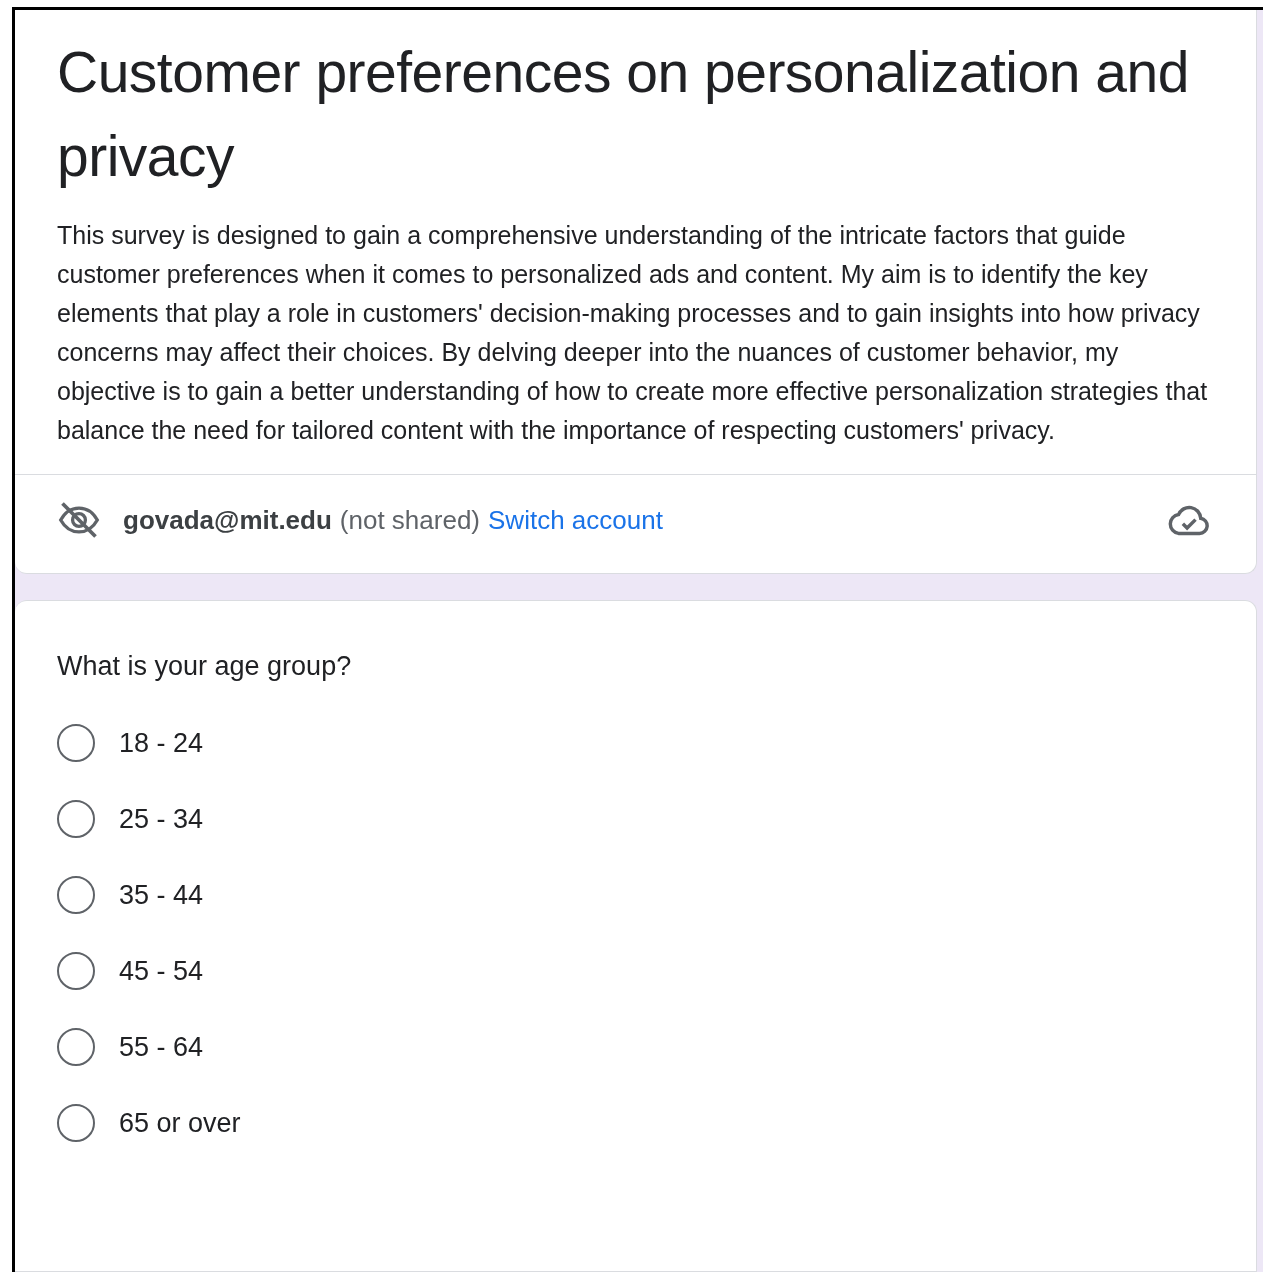 The height and width of the screenshot is (1272, 1263). Describe the element at coordinates (409, 520) in the screenshot. I see `not-shared-note: (not shared)` at that location.